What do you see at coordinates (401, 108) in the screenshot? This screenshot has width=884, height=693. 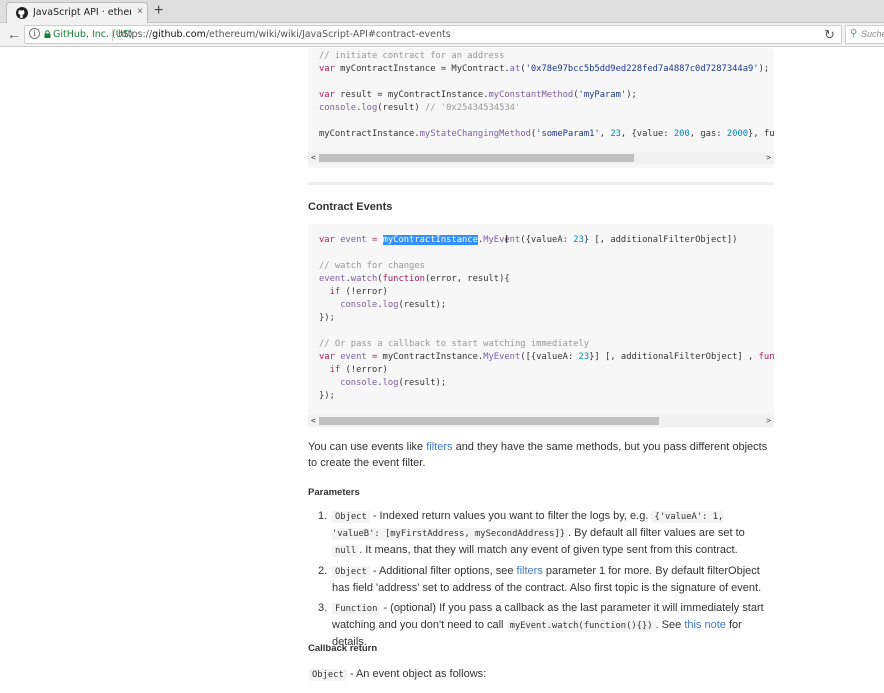 I see `code-token: (result)` at bounding box center [401, 108].